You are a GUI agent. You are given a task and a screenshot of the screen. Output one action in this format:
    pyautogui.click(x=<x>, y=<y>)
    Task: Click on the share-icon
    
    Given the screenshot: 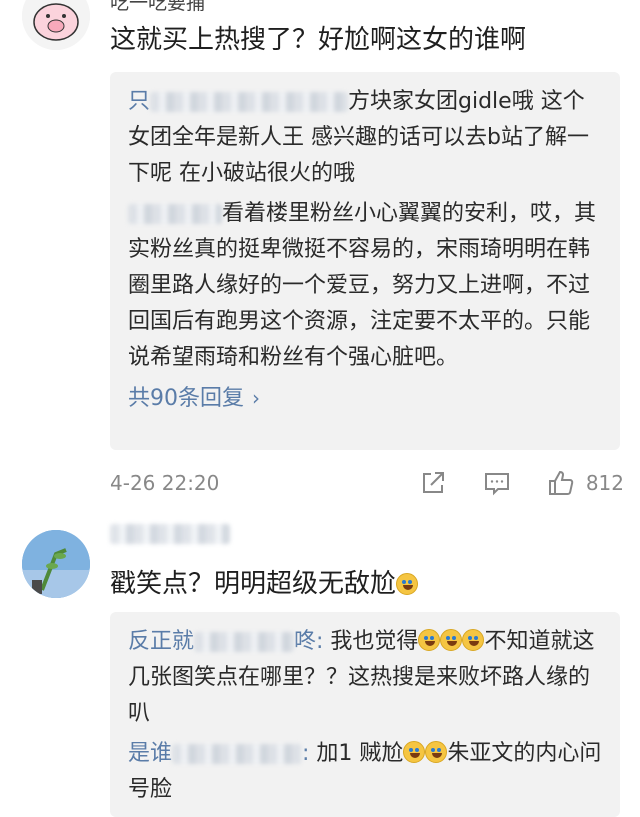 What is the action you would take?
    pyautogui.click(x=433, y=482)
    